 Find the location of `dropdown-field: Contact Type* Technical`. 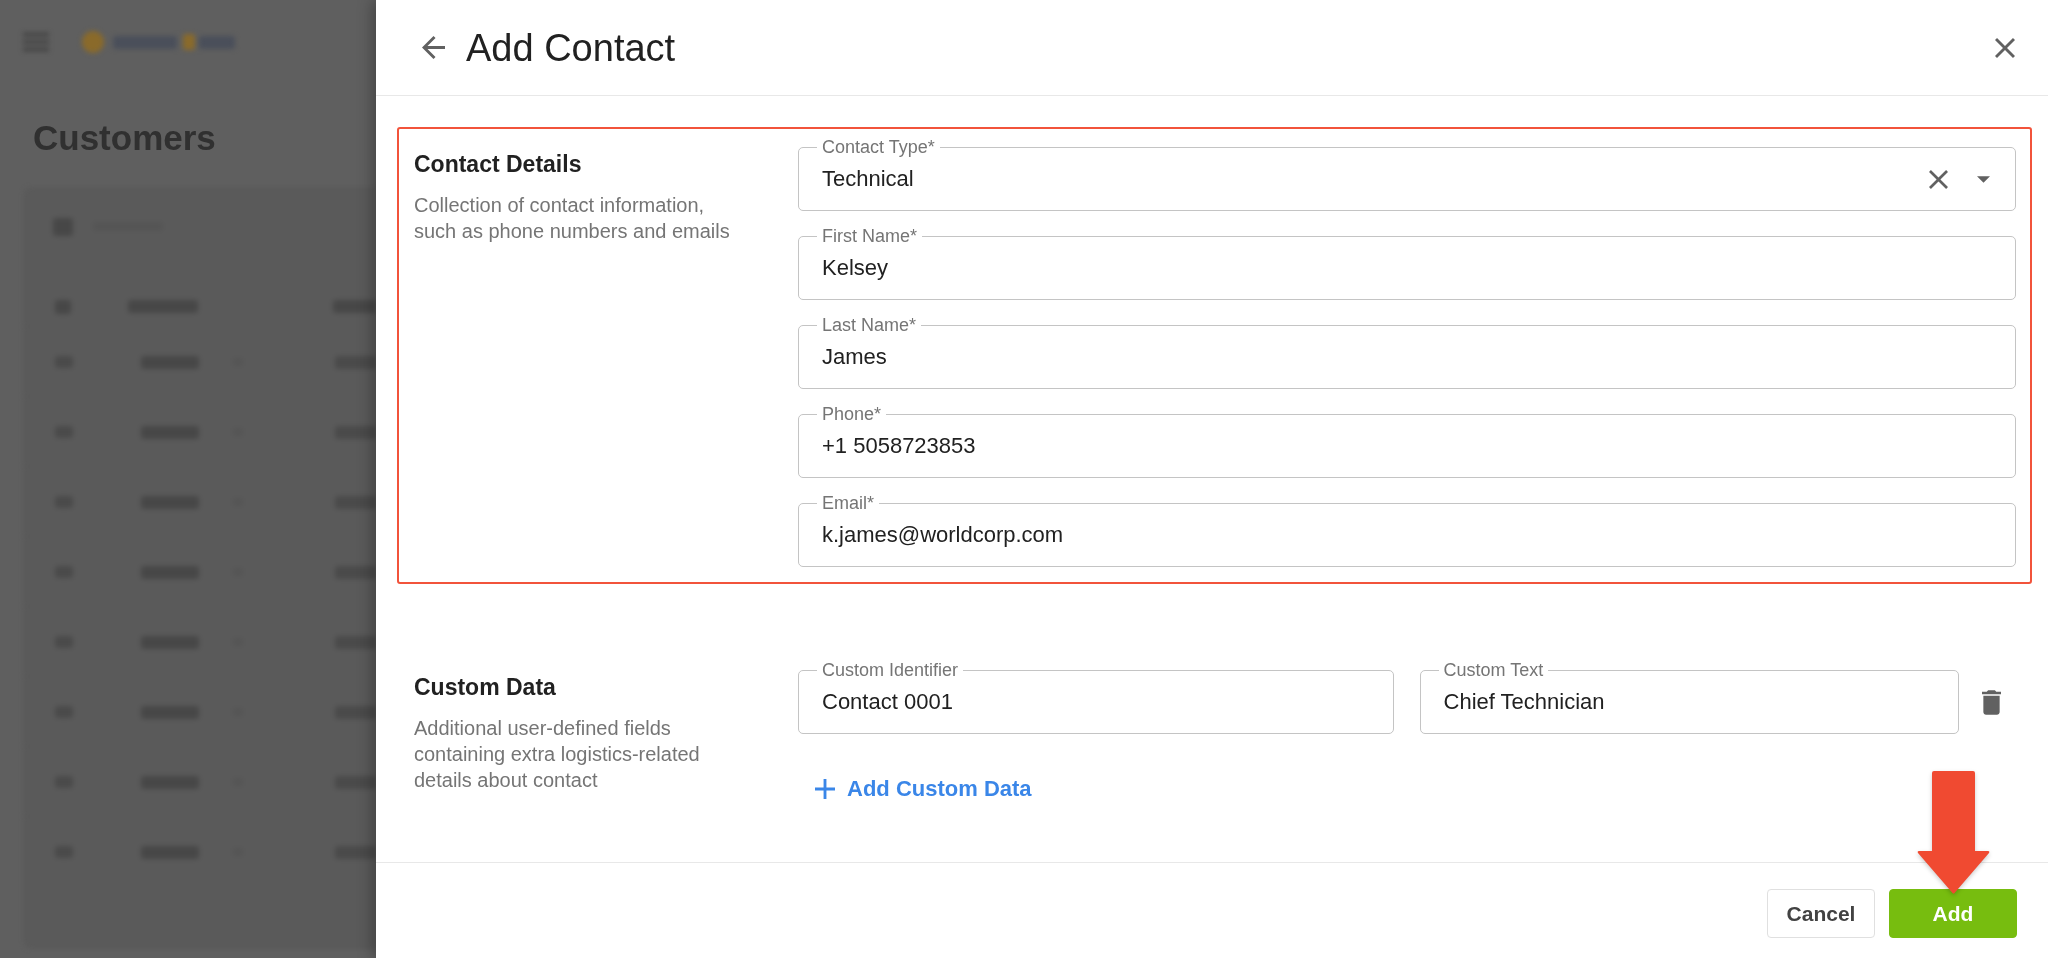

dropdown-field: Contact Type* Technical is located at coordinates (1407, 174).